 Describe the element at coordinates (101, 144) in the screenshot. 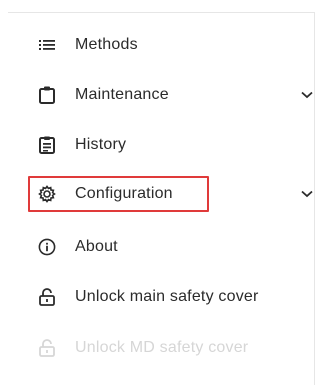

I see `menu-item-label: History` at that location.